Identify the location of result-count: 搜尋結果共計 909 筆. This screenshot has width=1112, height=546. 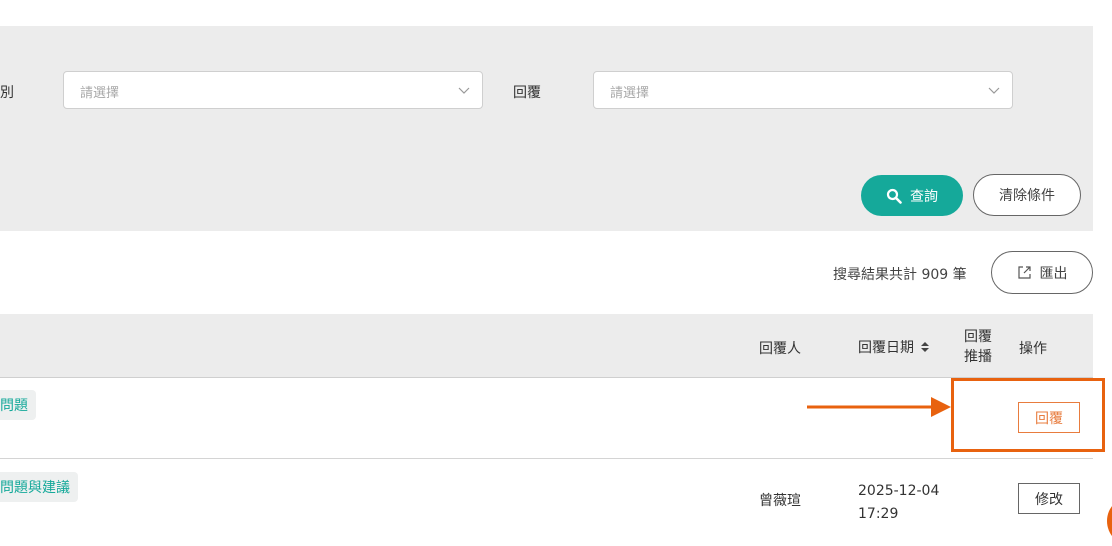
(900, 275).